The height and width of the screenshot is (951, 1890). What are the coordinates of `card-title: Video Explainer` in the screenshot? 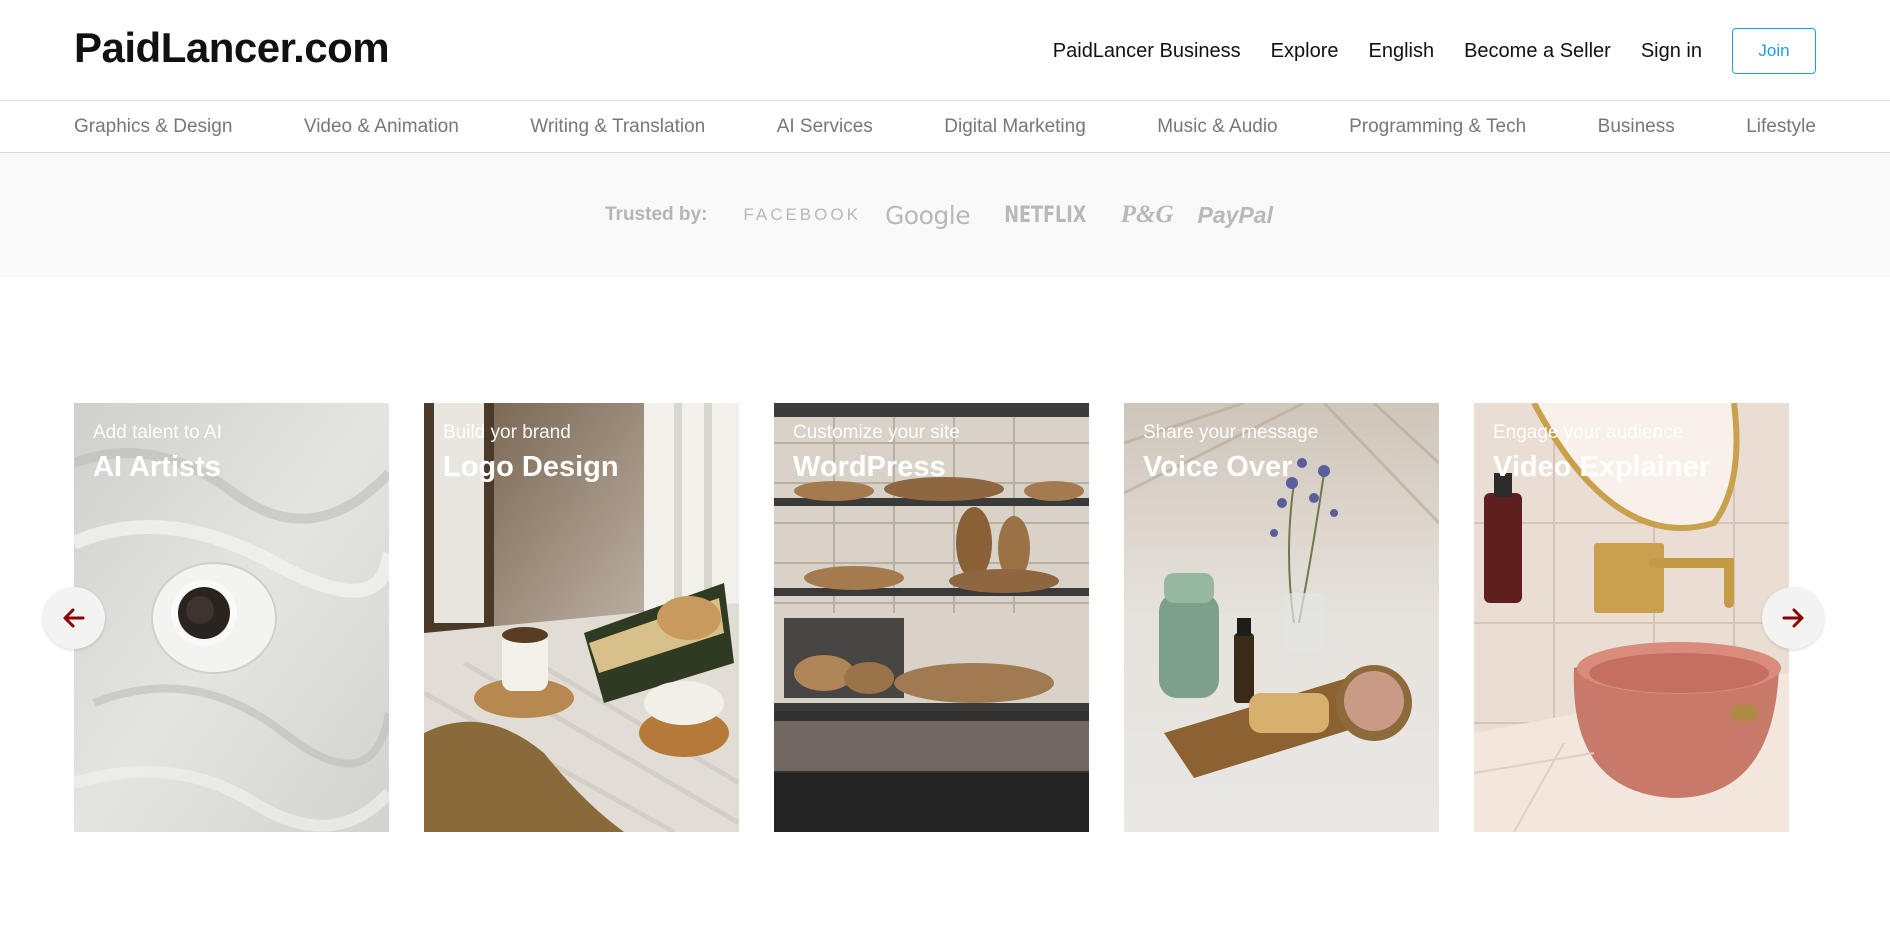 It's located at (1602, 467).